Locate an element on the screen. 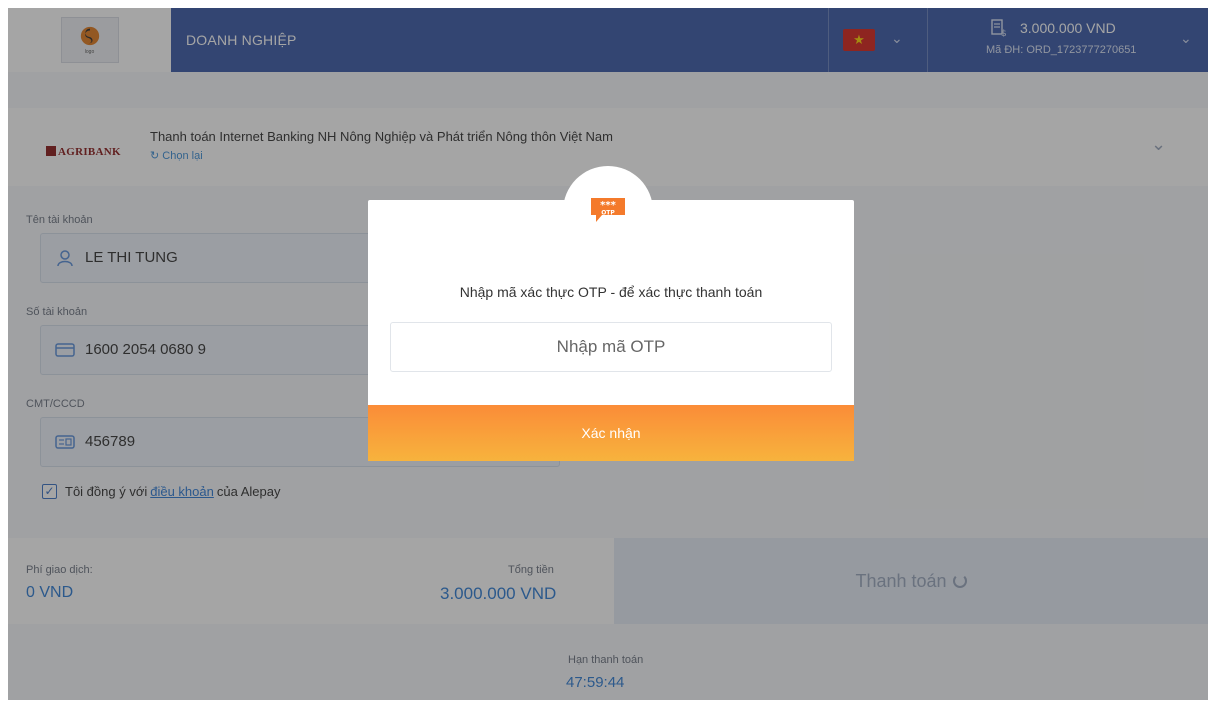 This screenshot has height=708, width=1216. otp-badge-text: OTP is located at coordinates (608, 213).